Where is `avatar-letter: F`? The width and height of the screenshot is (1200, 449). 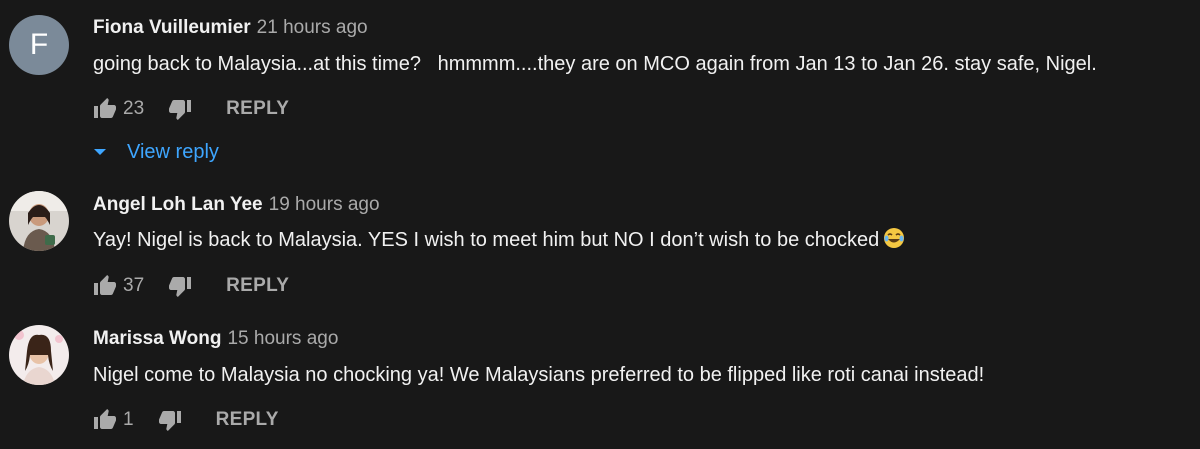 avatar-letter: F is located at coordinates (39, 44).